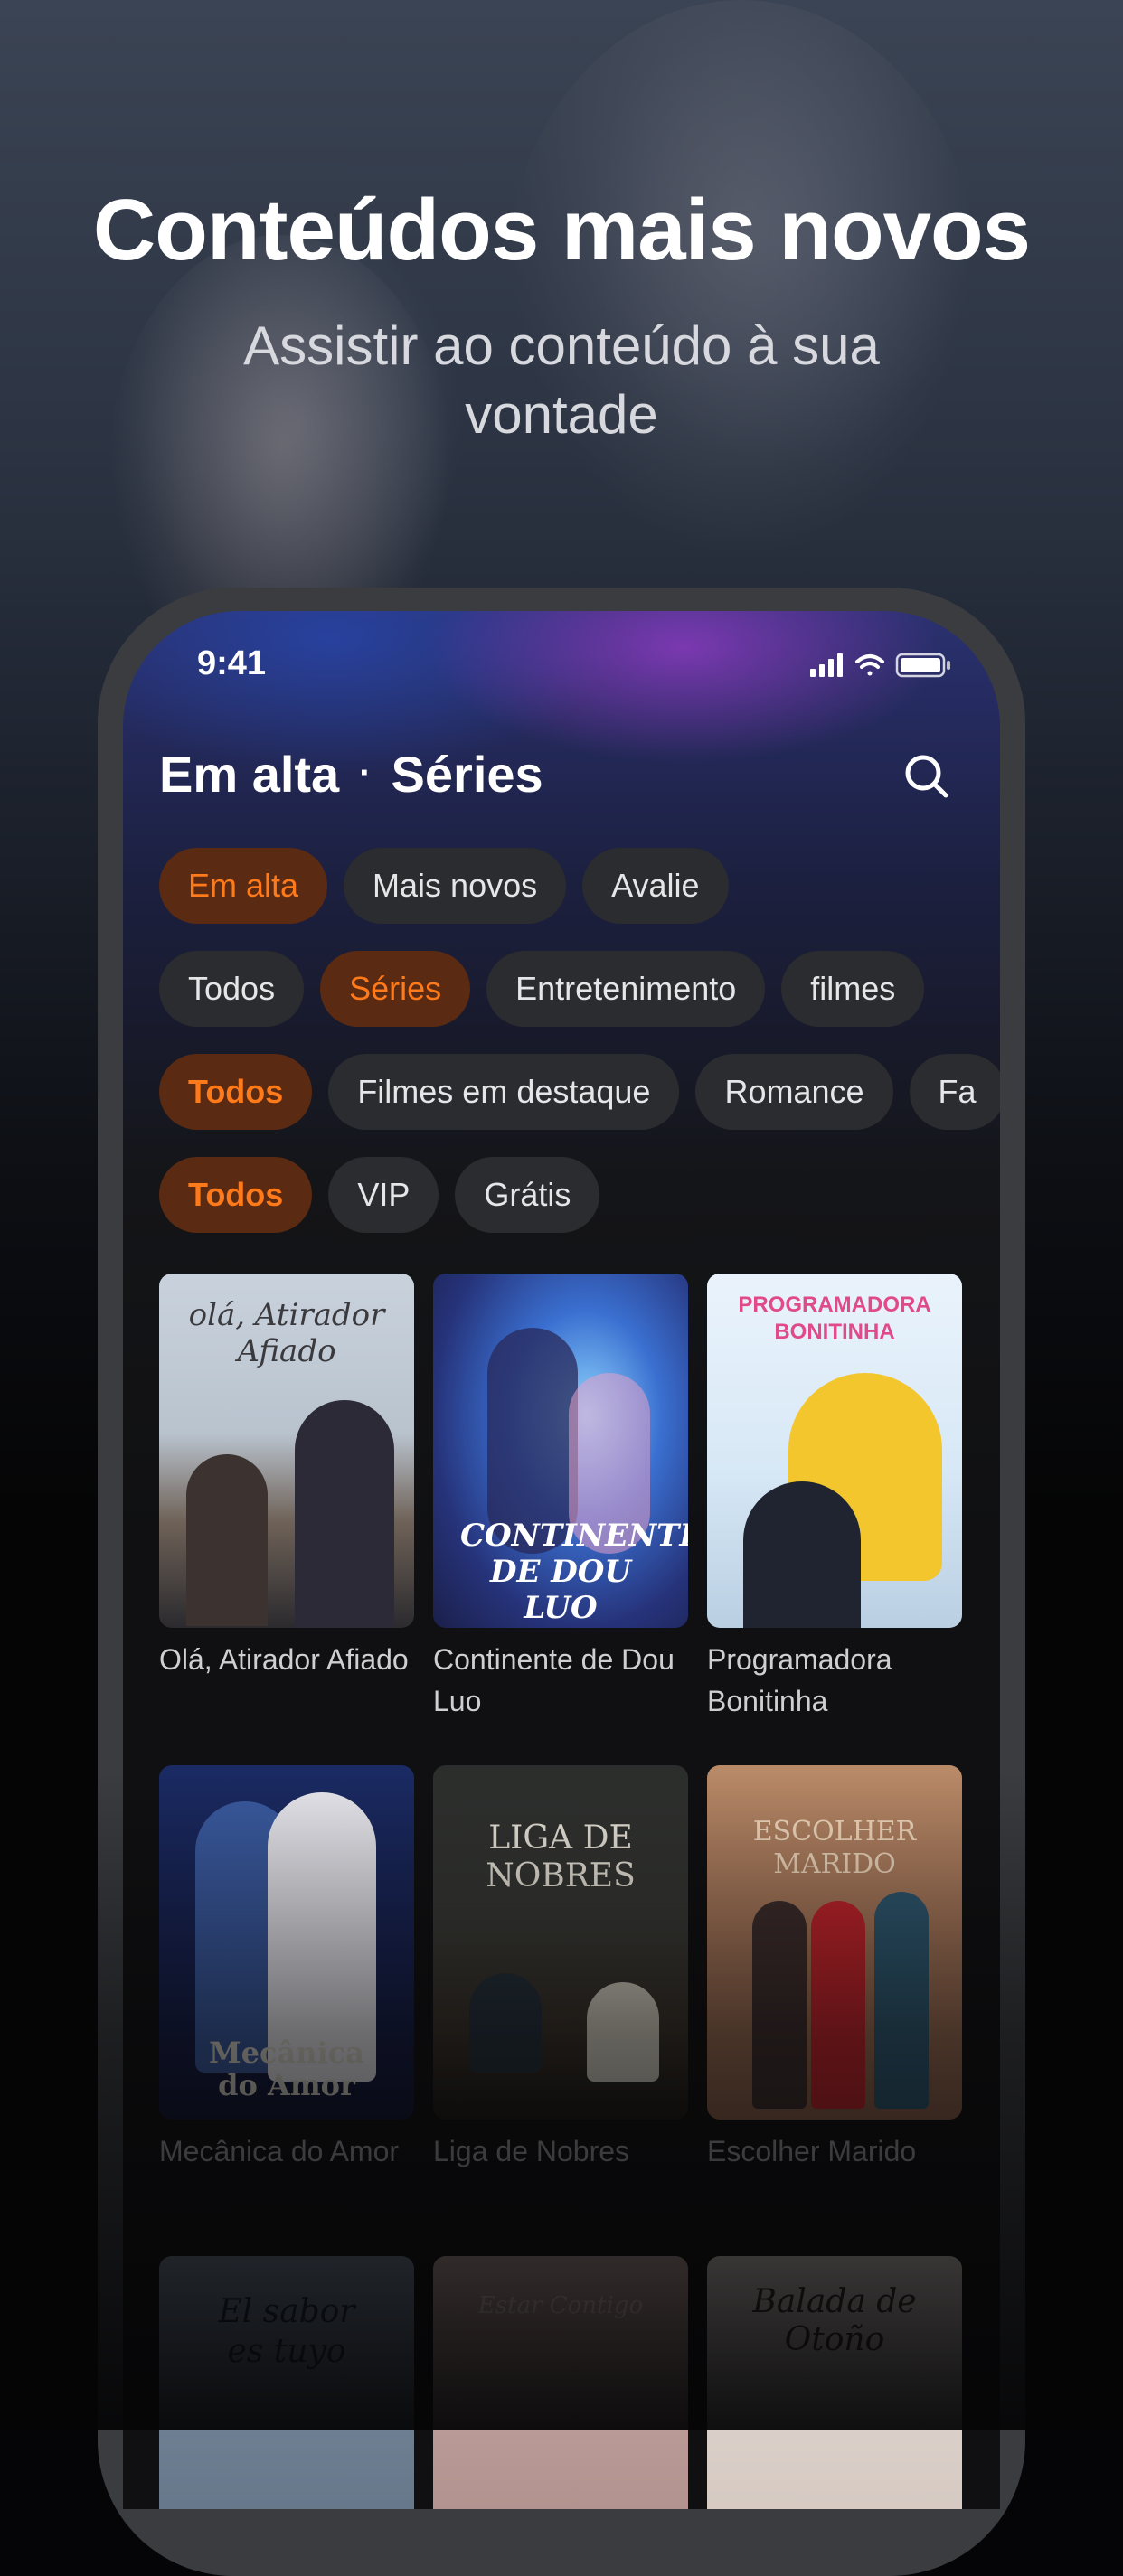  I want to click on poster-title-text: CONTINENTE DE DOU LUO, so click(574, 1572).